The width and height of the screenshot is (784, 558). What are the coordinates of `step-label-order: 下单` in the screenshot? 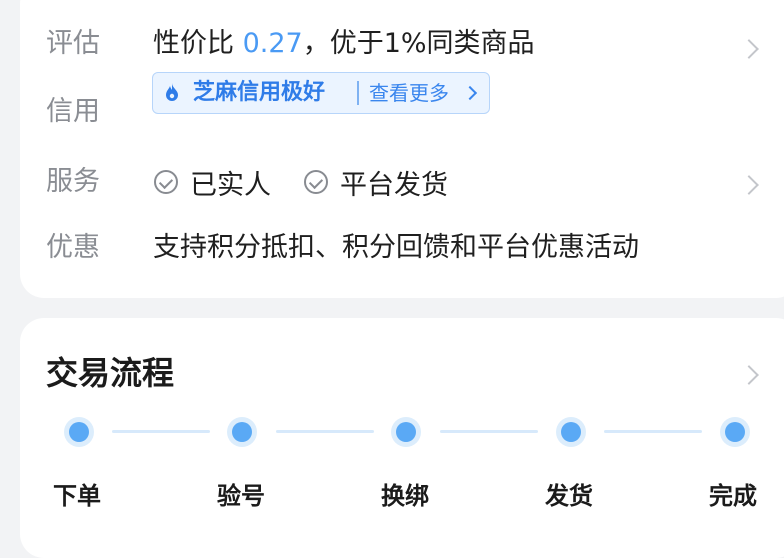 It's located at (77, 496).